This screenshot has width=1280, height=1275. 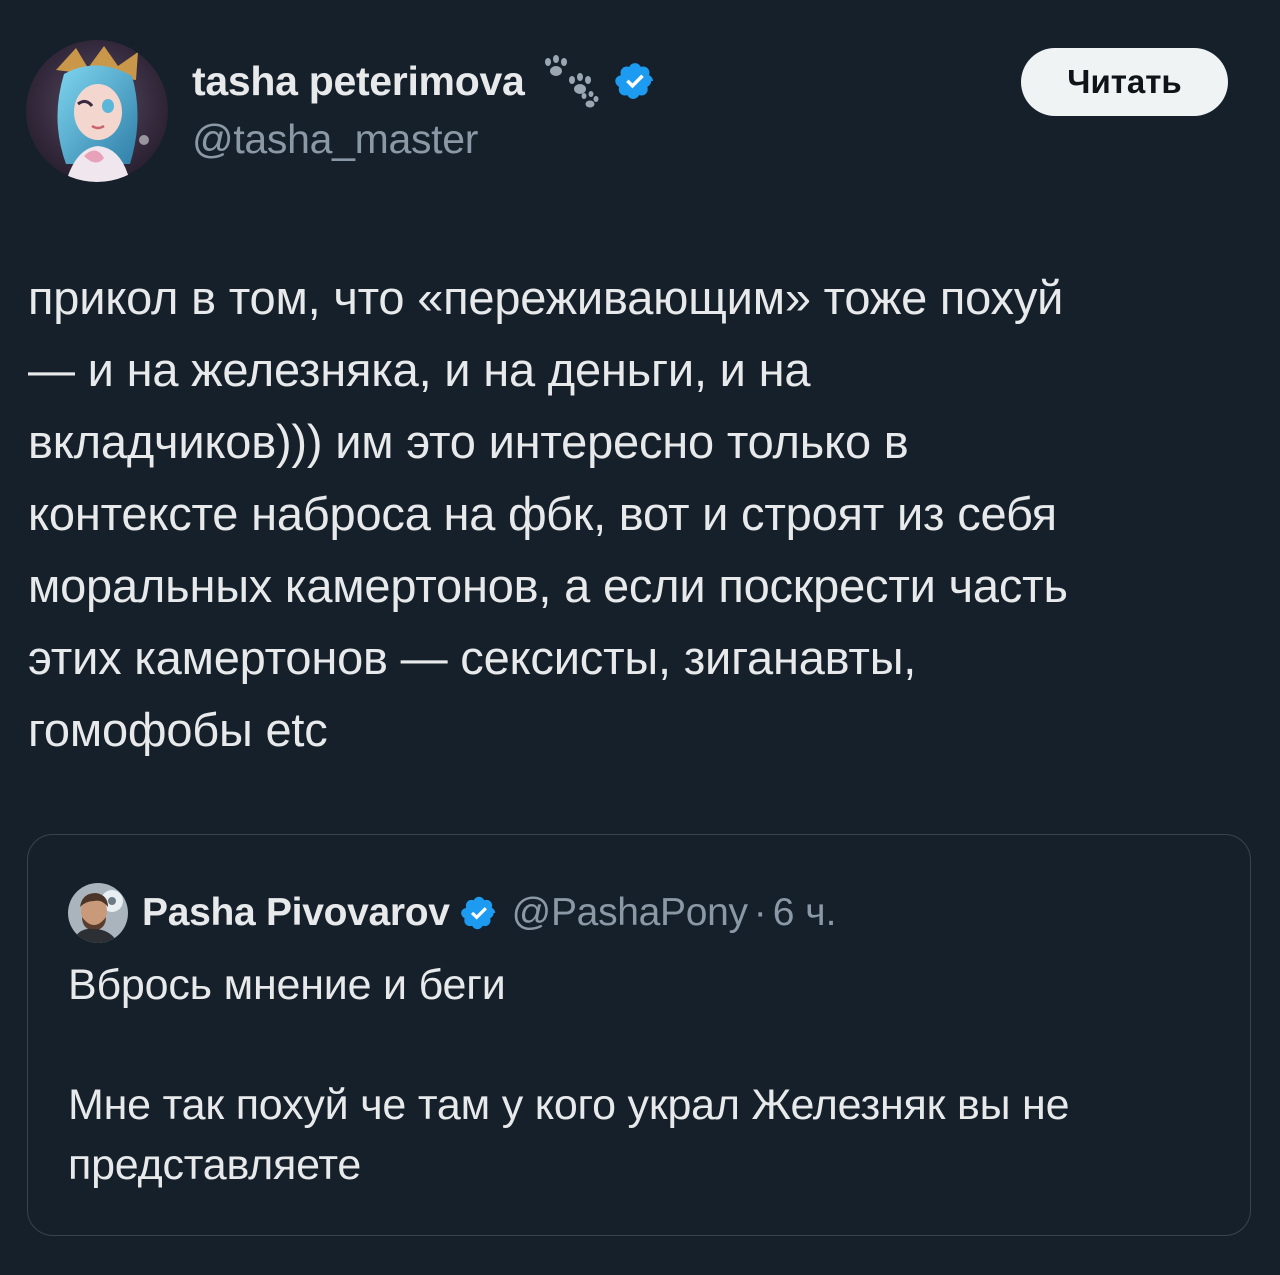 I want to click on verified-badge-icon, so click(x=635, y=81).